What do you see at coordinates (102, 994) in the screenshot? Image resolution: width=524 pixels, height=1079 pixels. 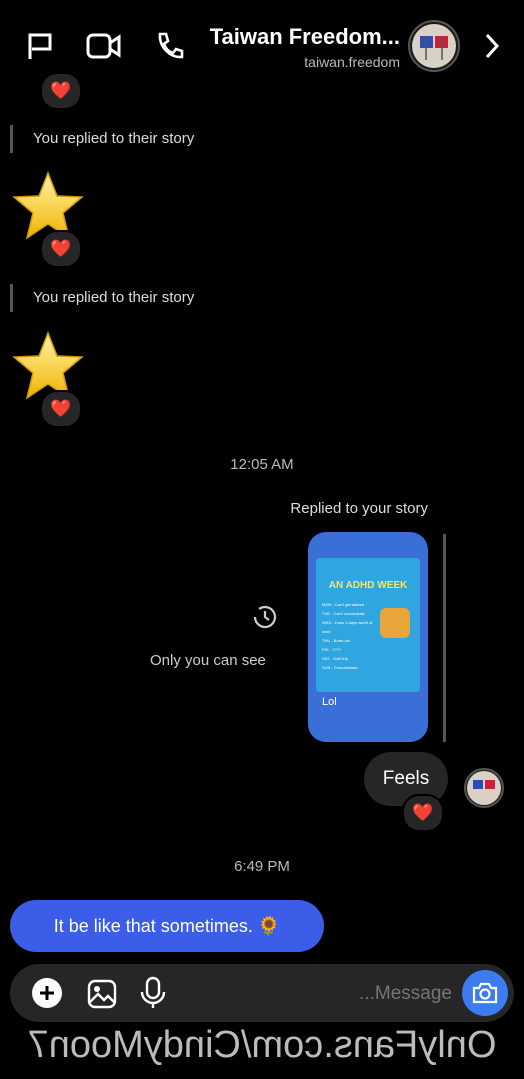 I see `gallery-icon` at bounding box center [102, 994].